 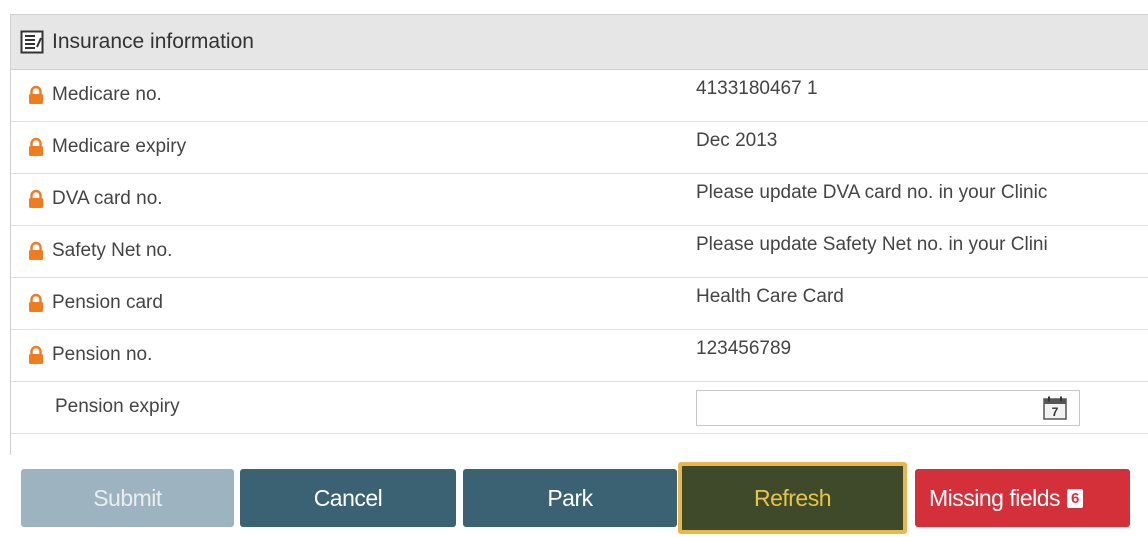 I want to click on panel-header: Insurance information, so click(x=579, y=42).